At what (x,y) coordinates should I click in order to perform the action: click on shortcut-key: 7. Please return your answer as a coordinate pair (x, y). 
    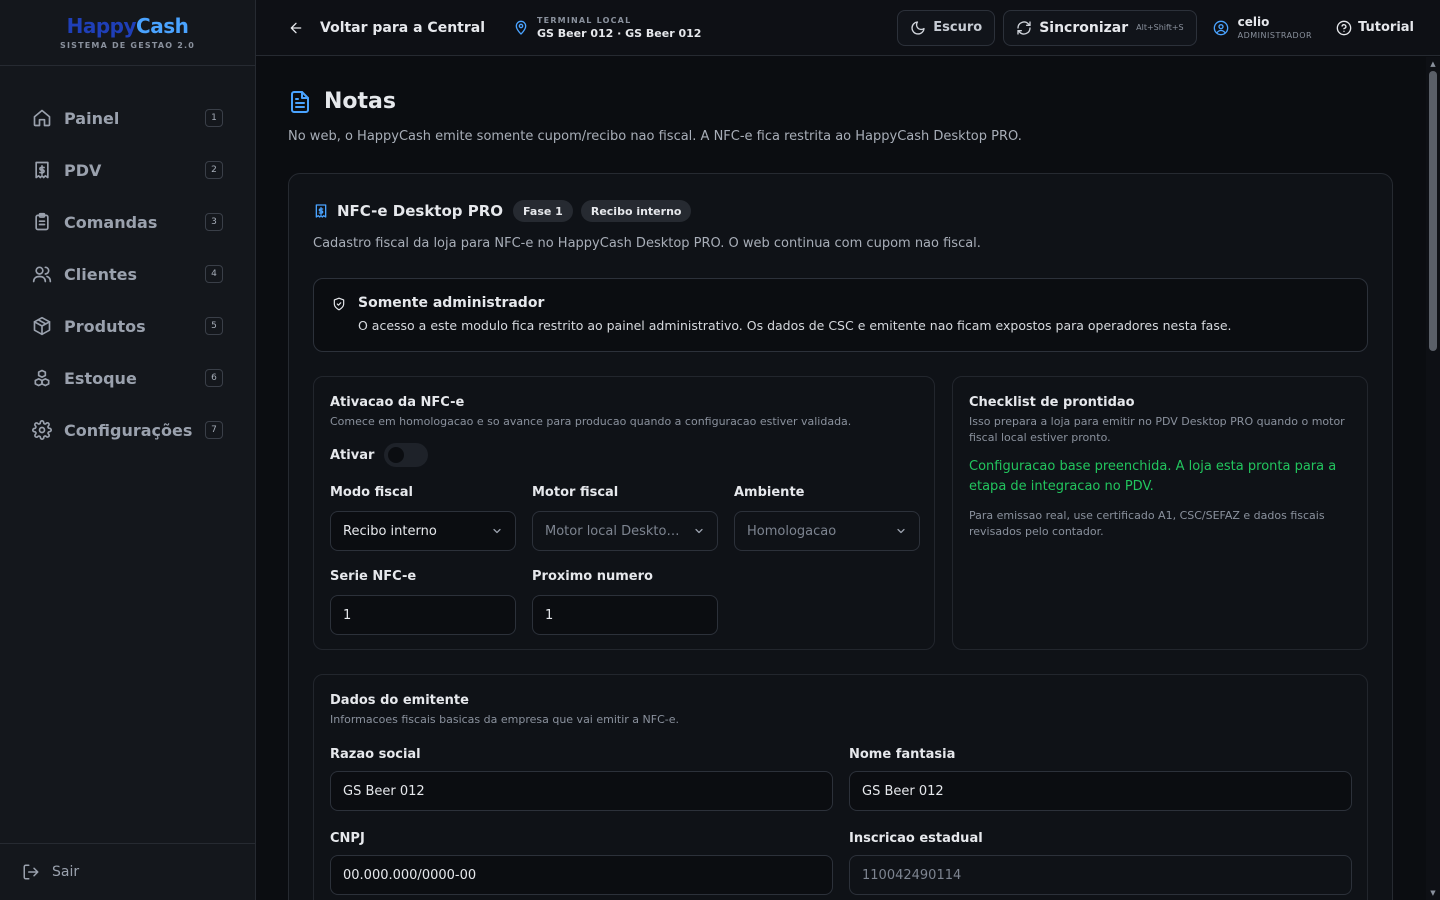
    Looking at the image, I should click on (214, 430).